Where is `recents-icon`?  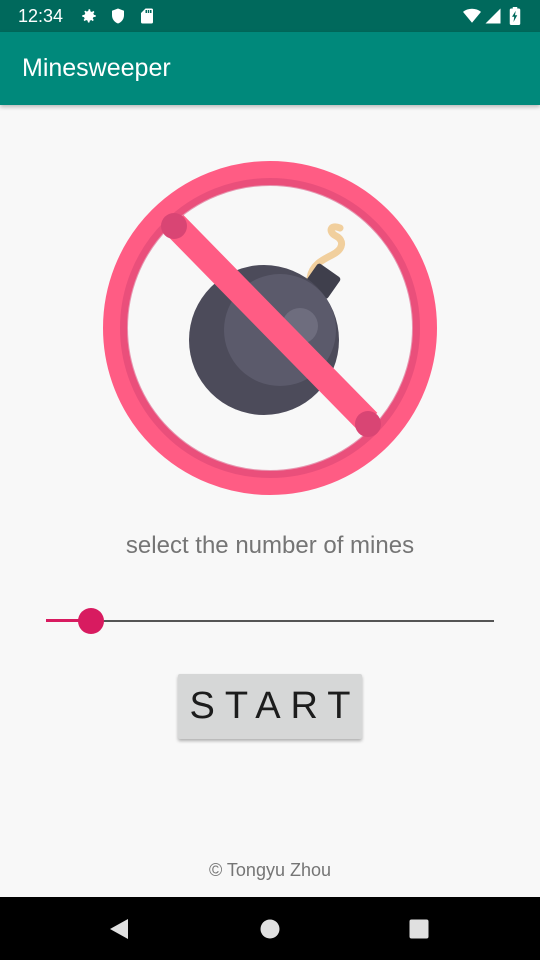
recents-icon is located at coordinates (419, 929).